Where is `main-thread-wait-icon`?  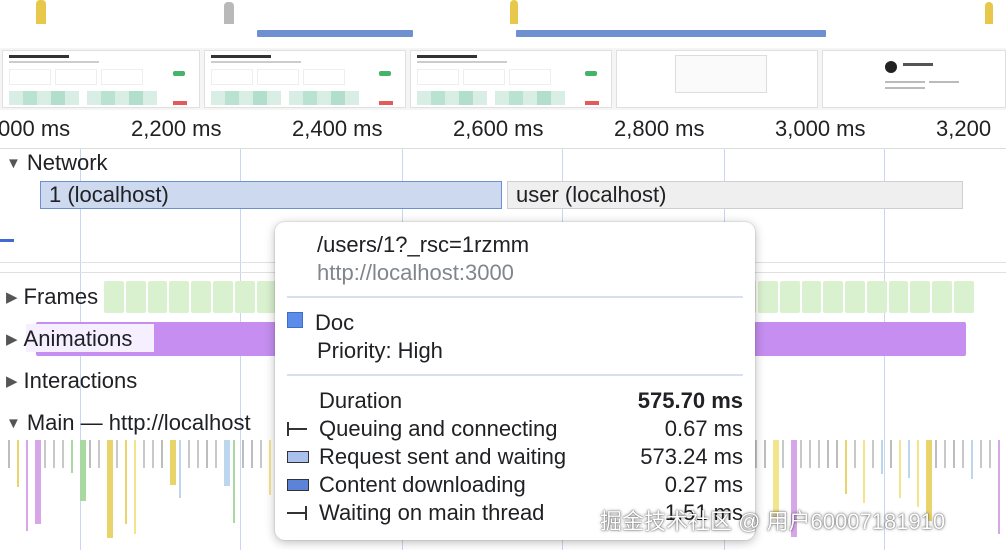 main-thread-wait-icon is located at coordinates (297, 513).